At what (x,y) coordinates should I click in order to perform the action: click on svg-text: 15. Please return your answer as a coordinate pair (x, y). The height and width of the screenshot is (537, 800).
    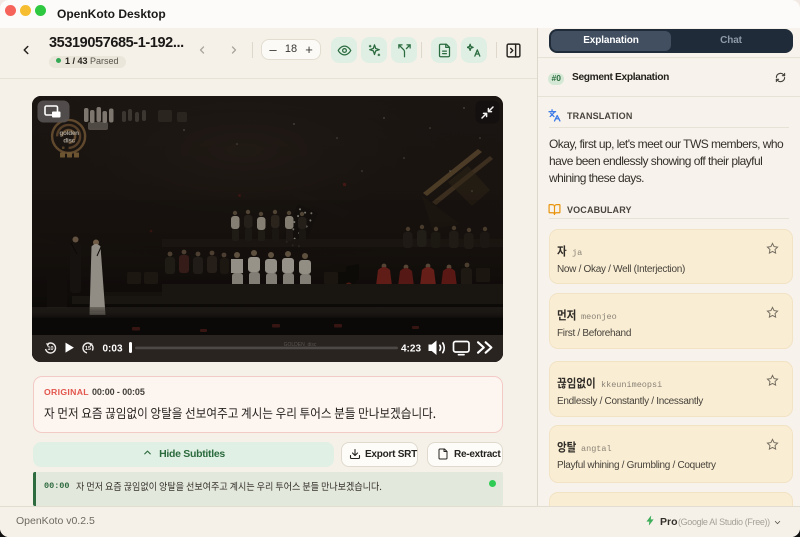
    Looking at the image, I should click on (88, 349).